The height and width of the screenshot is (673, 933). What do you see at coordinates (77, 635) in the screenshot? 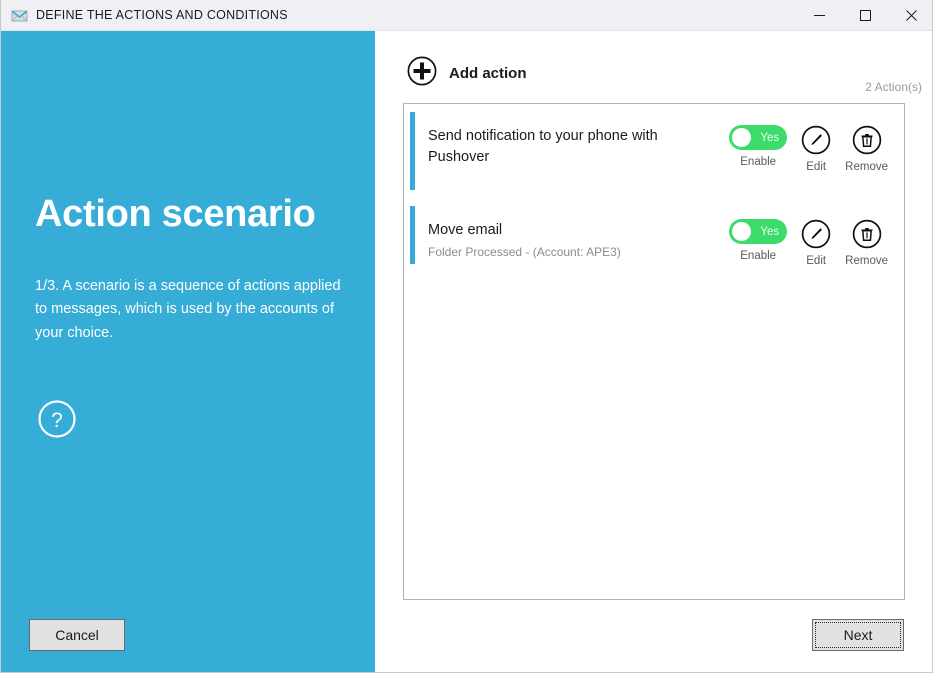
I see `cancel-button: Cancel` at bounding box center [77, 635].